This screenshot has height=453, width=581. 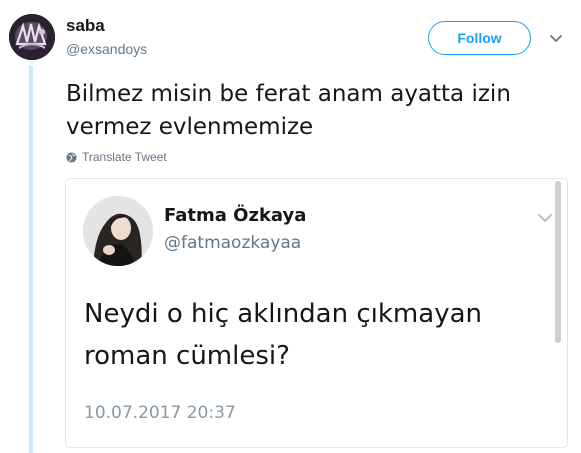 What do you see at coordinates (160, 413) in the screenshot?
I see `quoted-tweet-timestamp: 10.07.2017 20:37` at bounding box center [160, 413].